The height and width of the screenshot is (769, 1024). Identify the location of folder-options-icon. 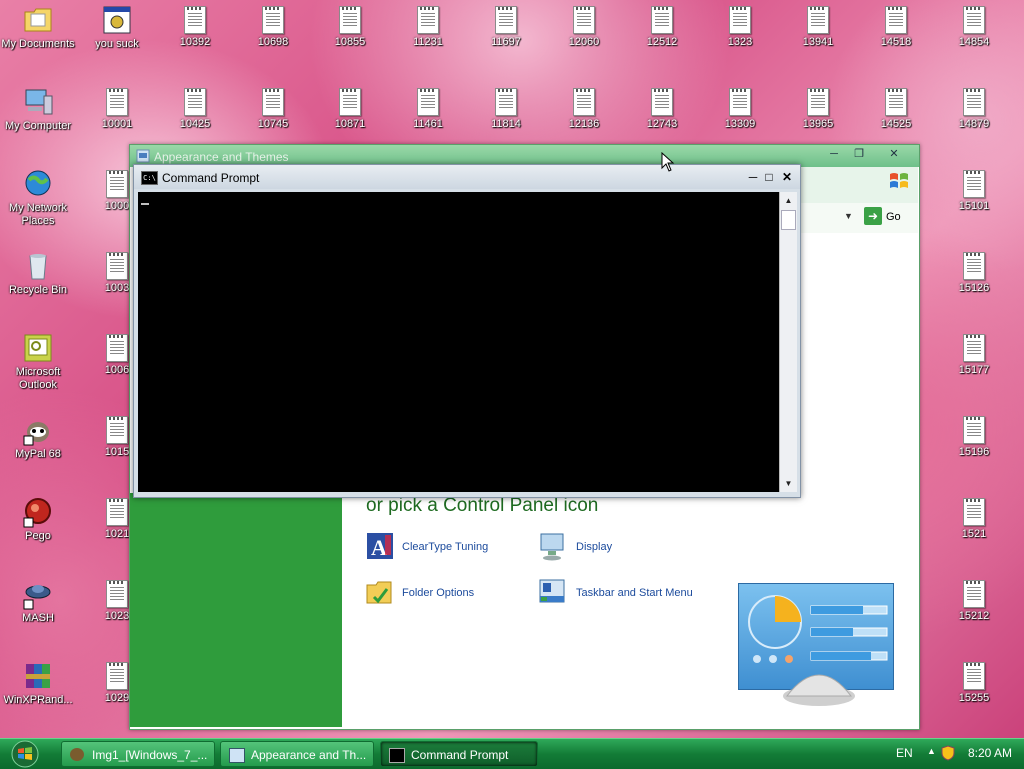
(380, 592).